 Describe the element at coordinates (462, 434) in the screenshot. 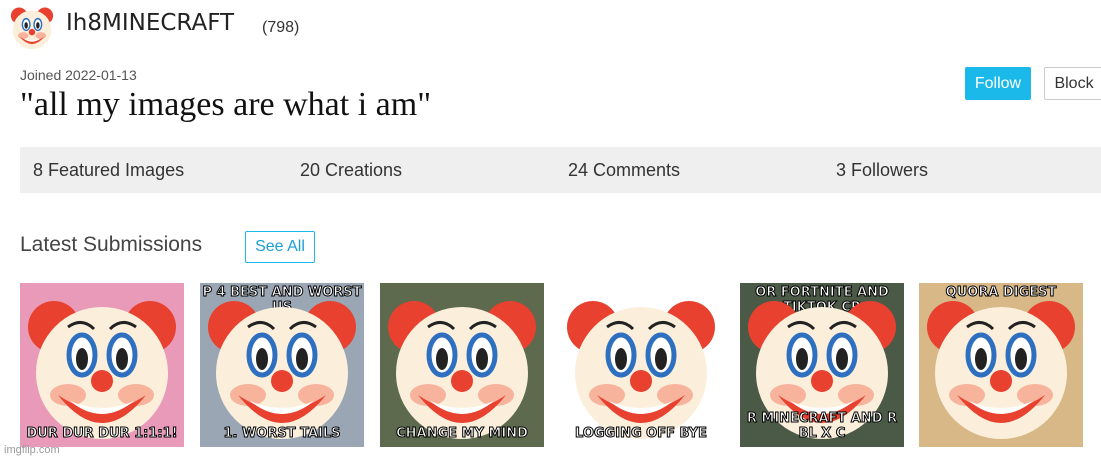

I see `thumbnail-bottom-caption: CHANGE MY MIND` at that location.